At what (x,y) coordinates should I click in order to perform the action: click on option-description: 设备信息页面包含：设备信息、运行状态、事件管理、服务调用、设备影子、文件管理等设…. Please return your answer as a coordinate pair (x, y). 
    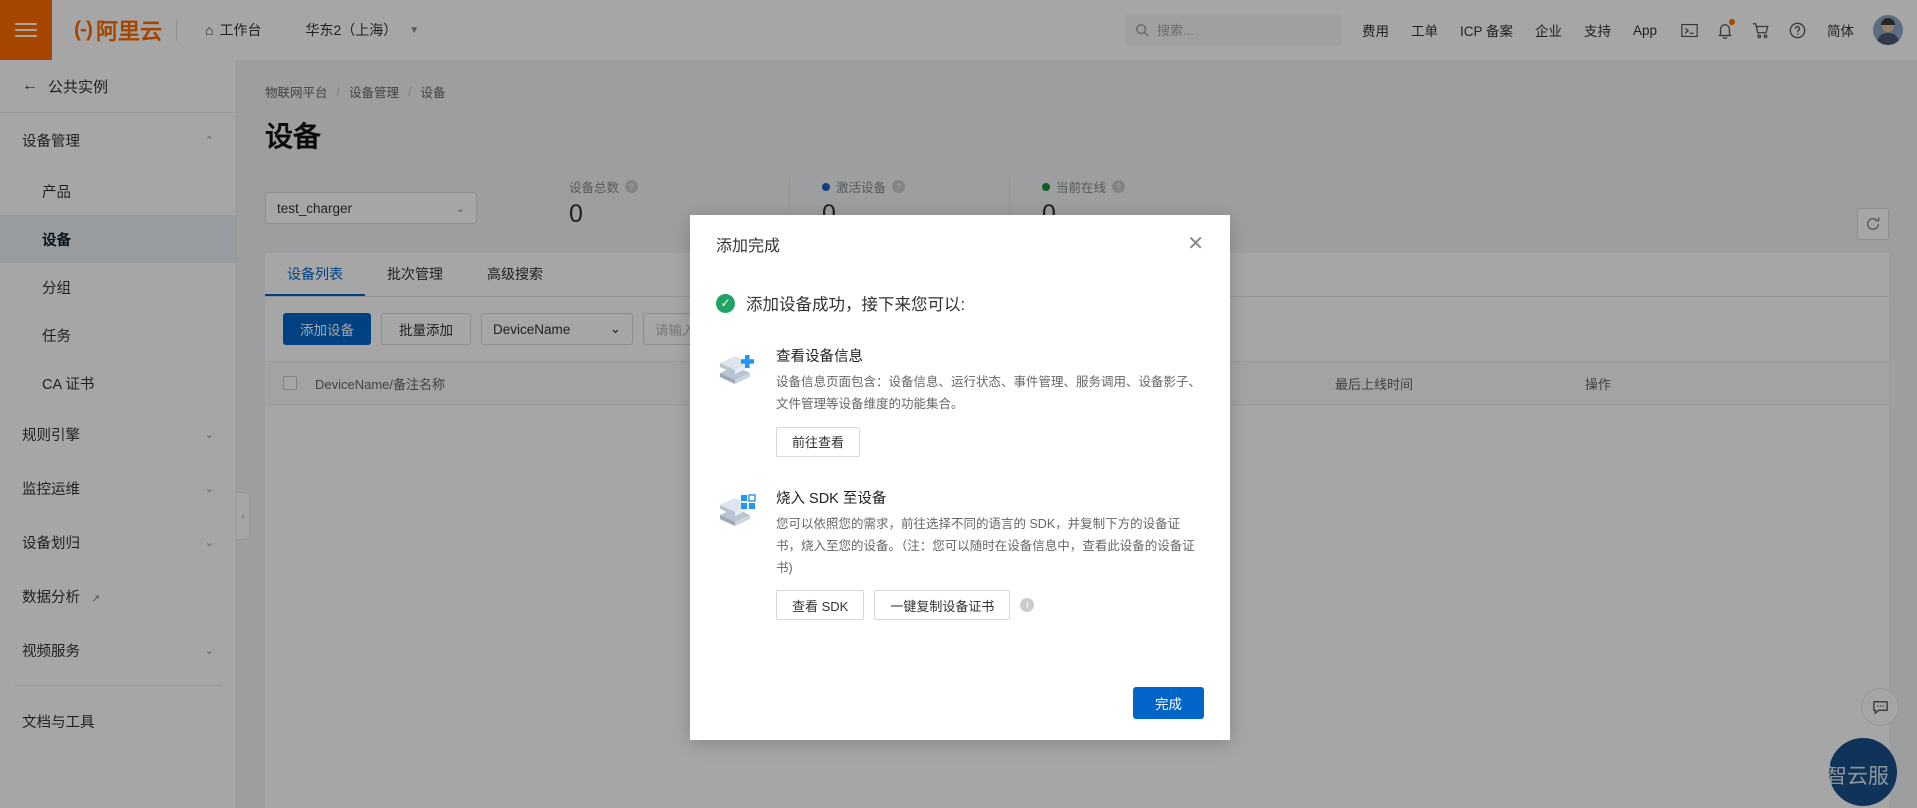
    Looking at the image, I should click on (989, 393).